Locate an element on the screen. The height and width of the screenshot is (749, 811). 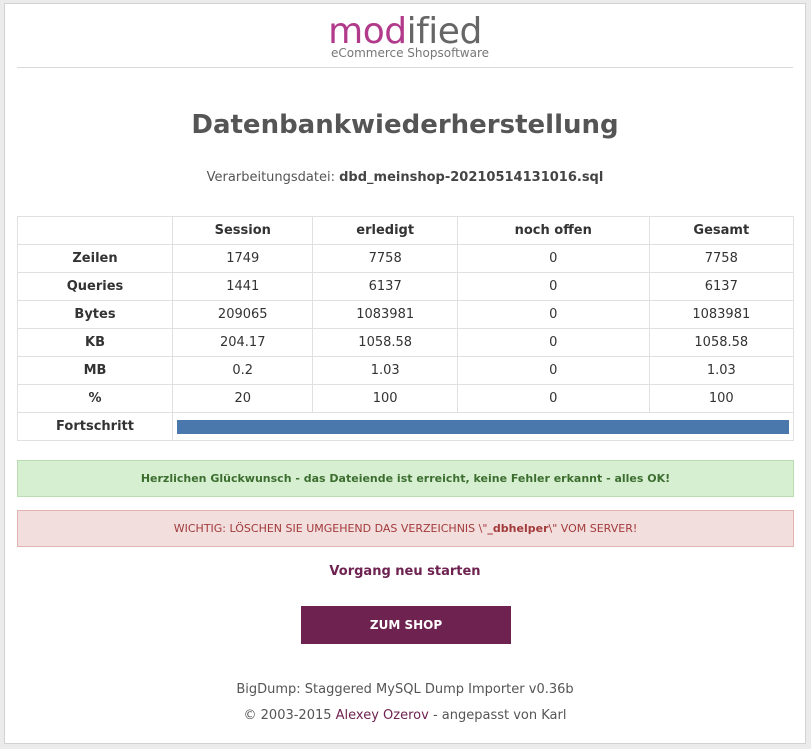
progress-bar-fill is located at coordinates (483, 426).